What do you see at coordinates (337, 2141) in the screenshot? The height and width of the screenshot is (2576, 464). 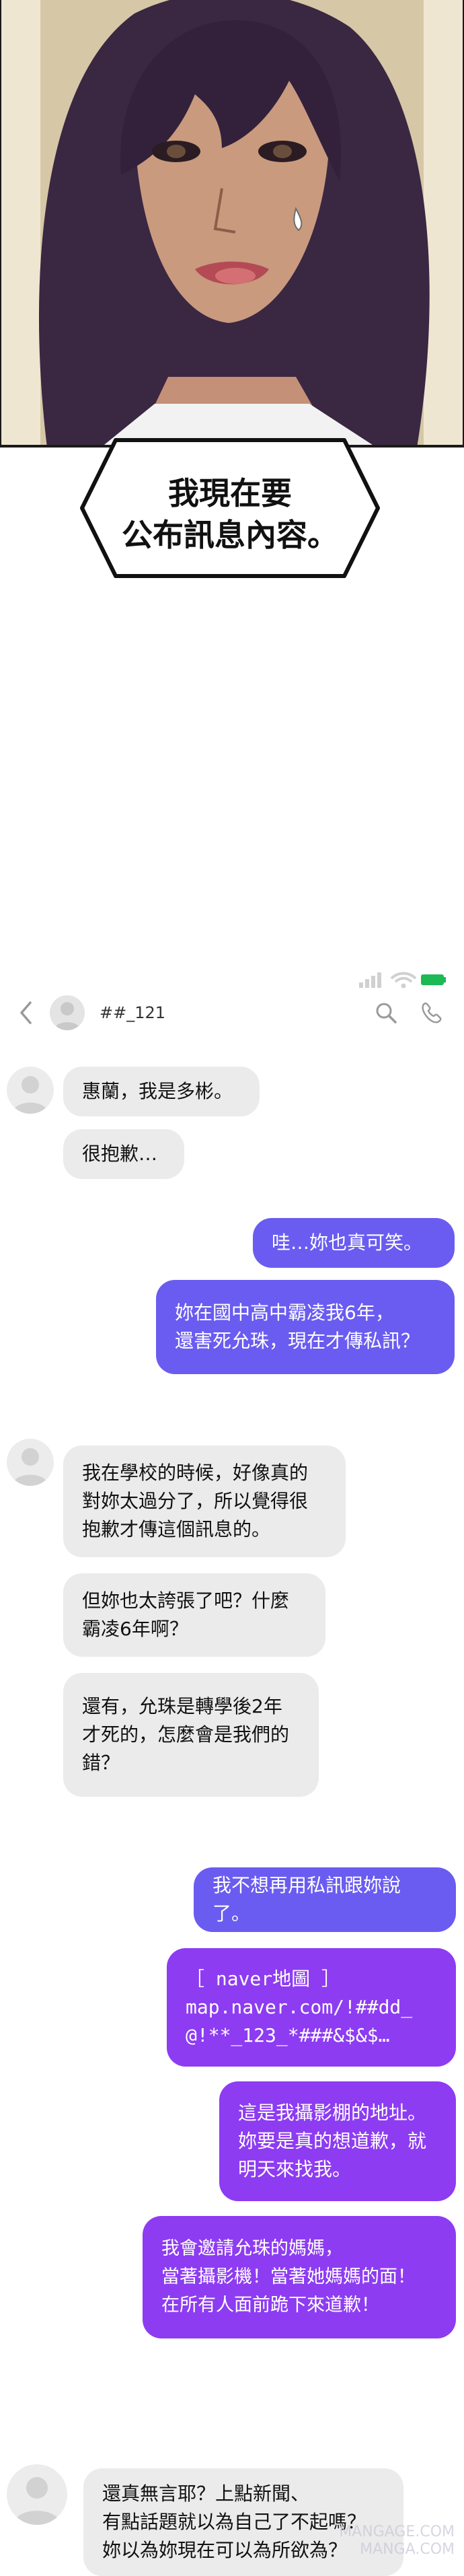 I see `message-outgoing: 這是我攝影棚的地址。 妳要是真的想道歉，就 明天來找我。` at bounding box center [337, 2141].